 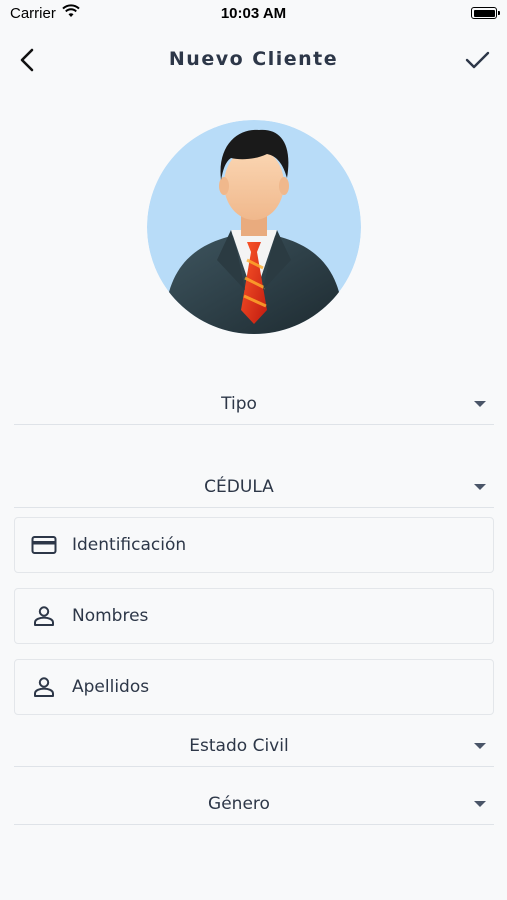 I want to click on chevron-left-icon, so click(x=27, y=60).